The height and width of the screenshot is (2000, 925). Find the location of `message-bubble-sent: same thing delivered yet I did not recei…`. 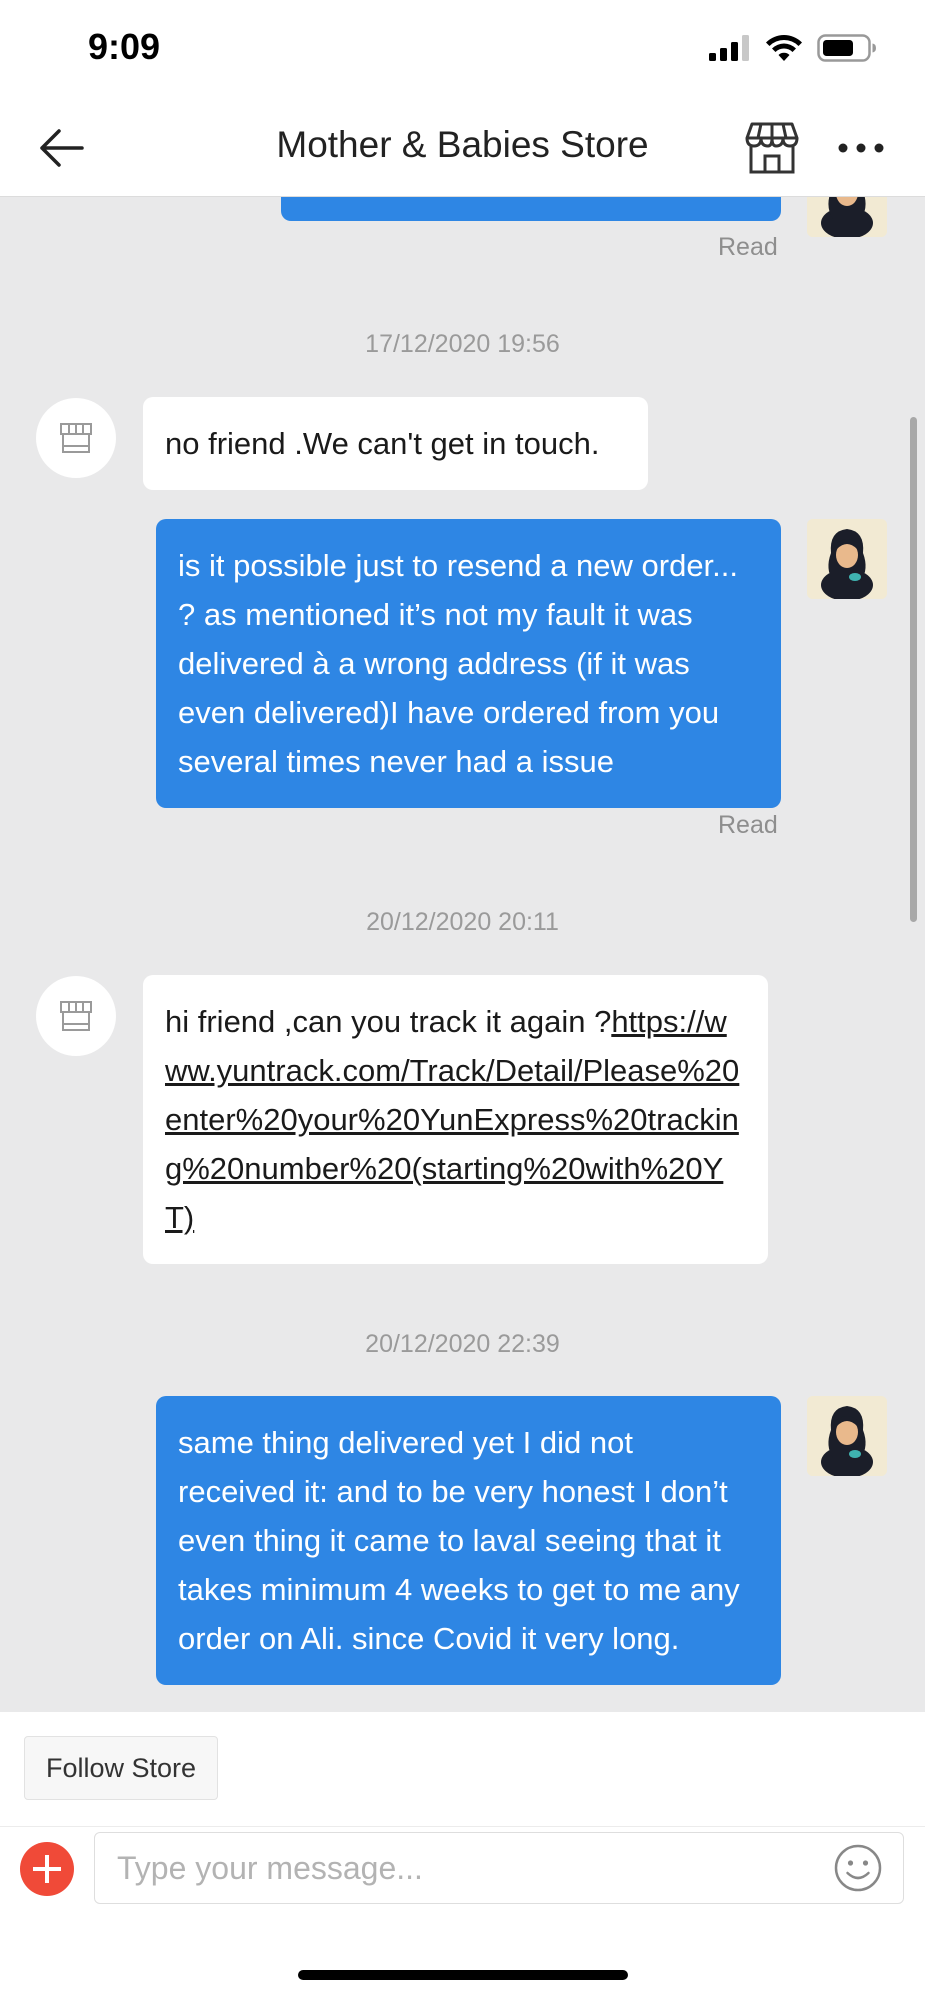

message-bubble-sent: same thing delivered yet I did not recei… is located at coordinates (468, 1540).